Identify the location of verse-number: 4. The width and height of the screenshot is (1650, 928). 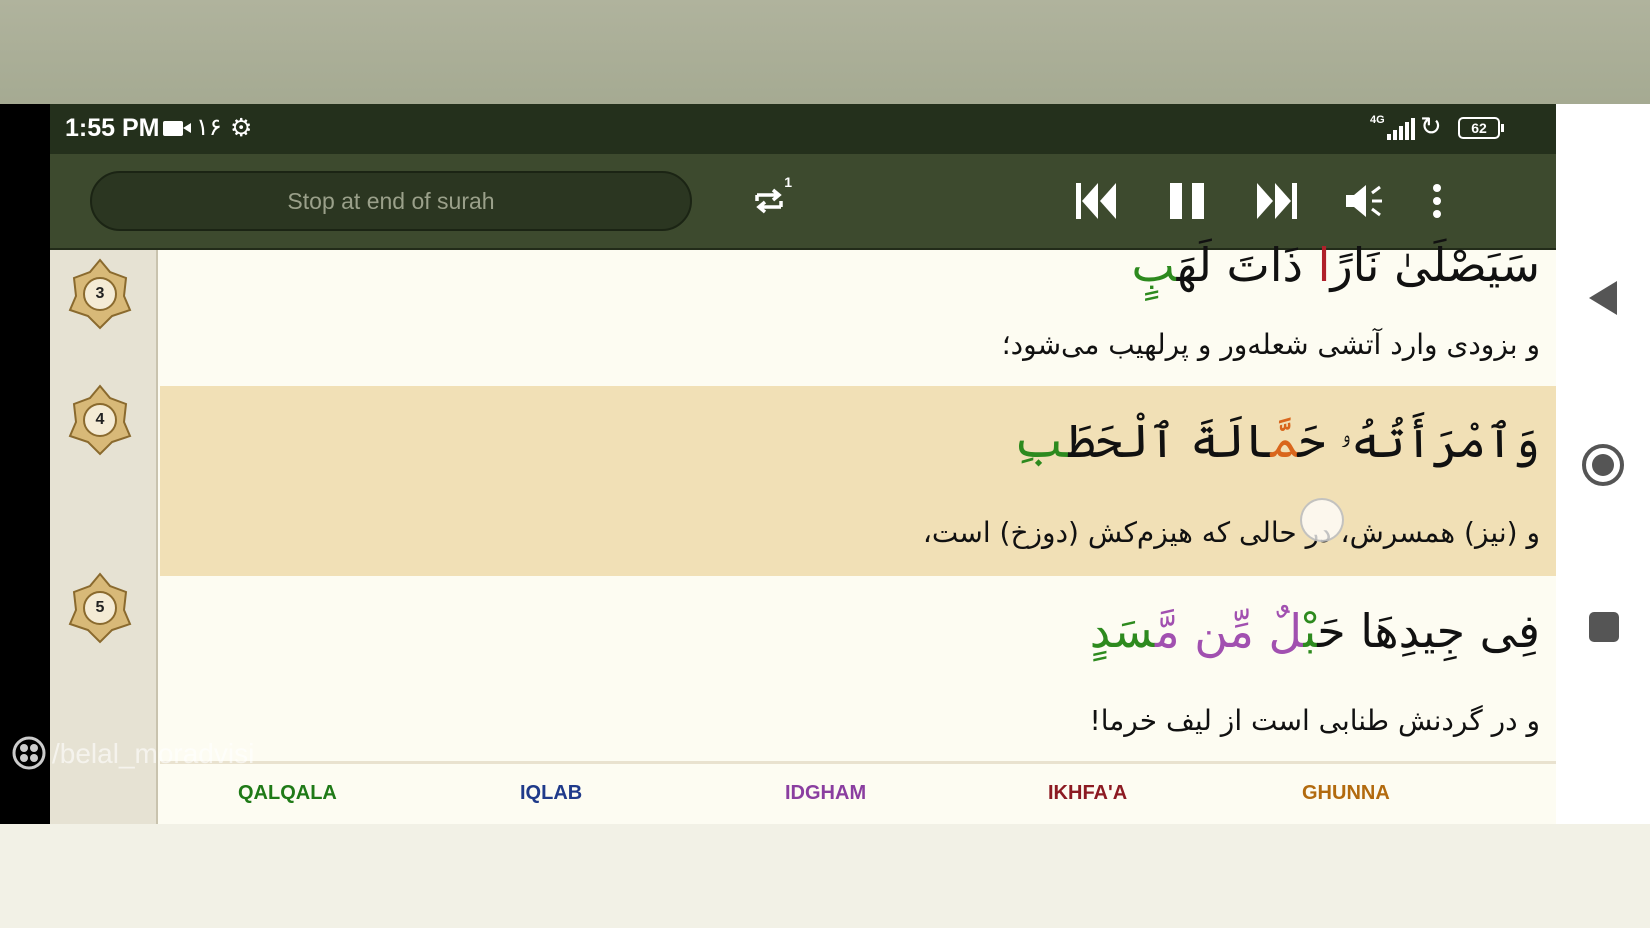
(100, 419).